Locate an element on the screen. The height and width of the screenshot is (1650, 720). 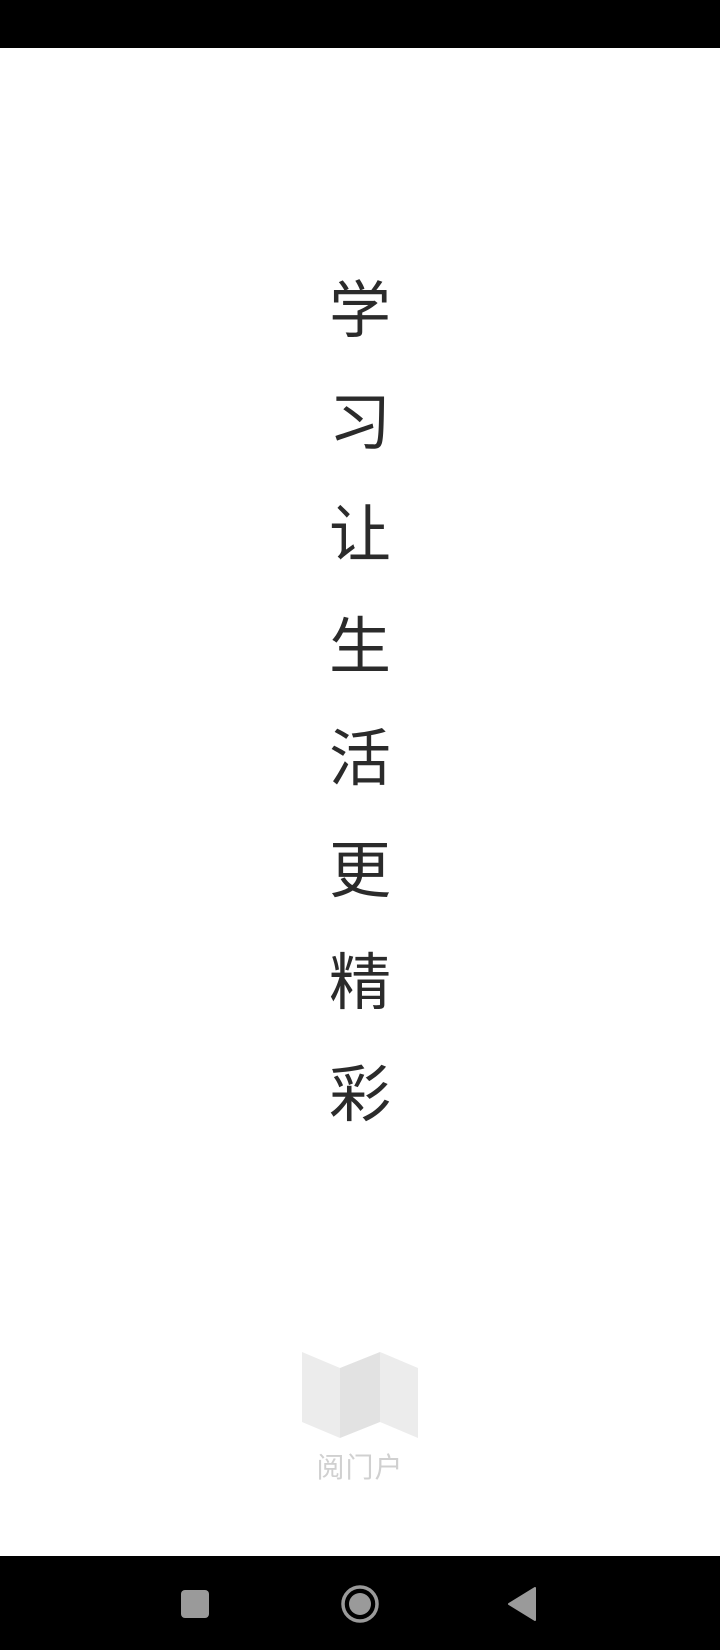
slogan-char: 习 is located at coordinates (359, 422).